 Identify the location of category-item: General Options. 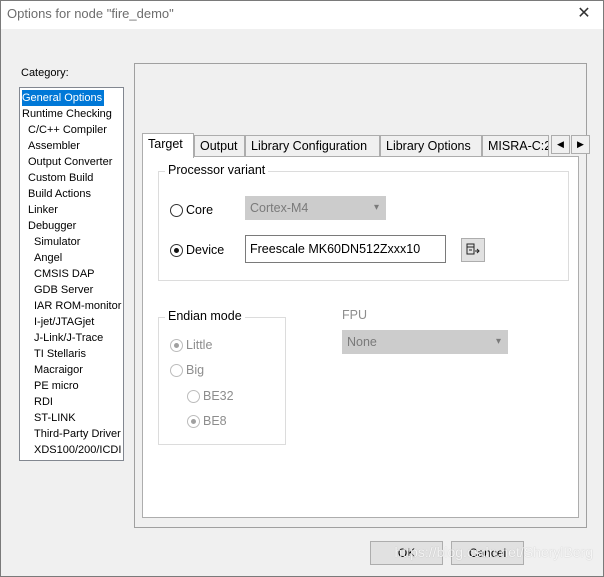
(63, 98).